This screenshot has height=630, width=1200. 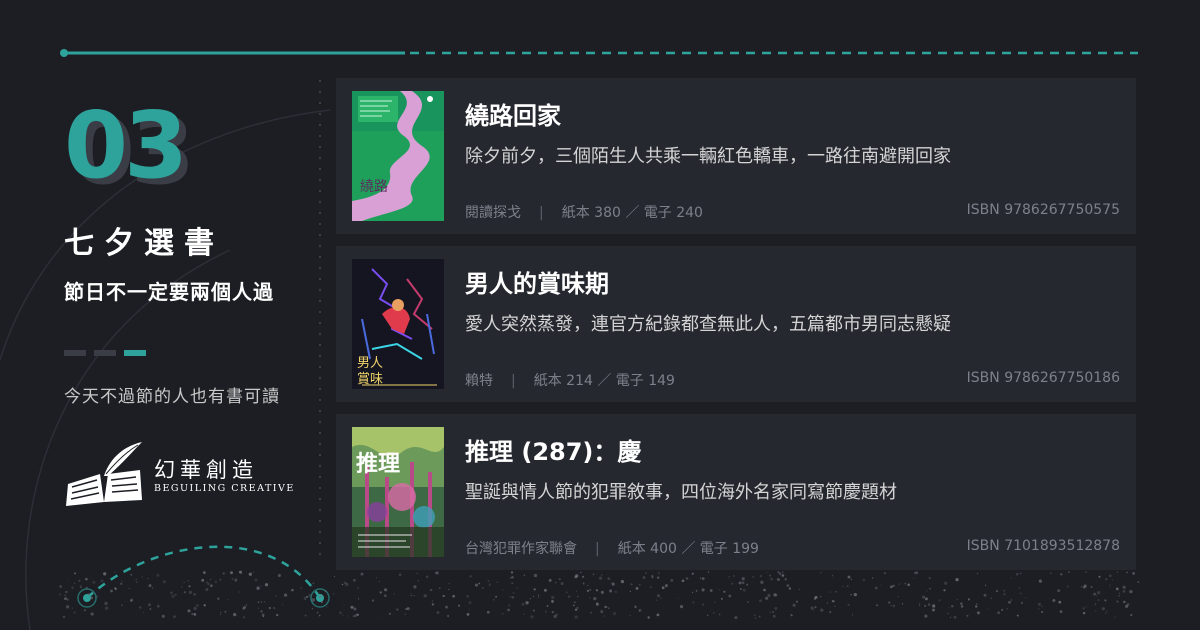 What do you see at coordinates (792, 379) in the screenshot?
I see `book-meta: 賴特 | 紙本 214 ／ 電子 149 ISBN 9786267750186` at bounding box center [792, 379].